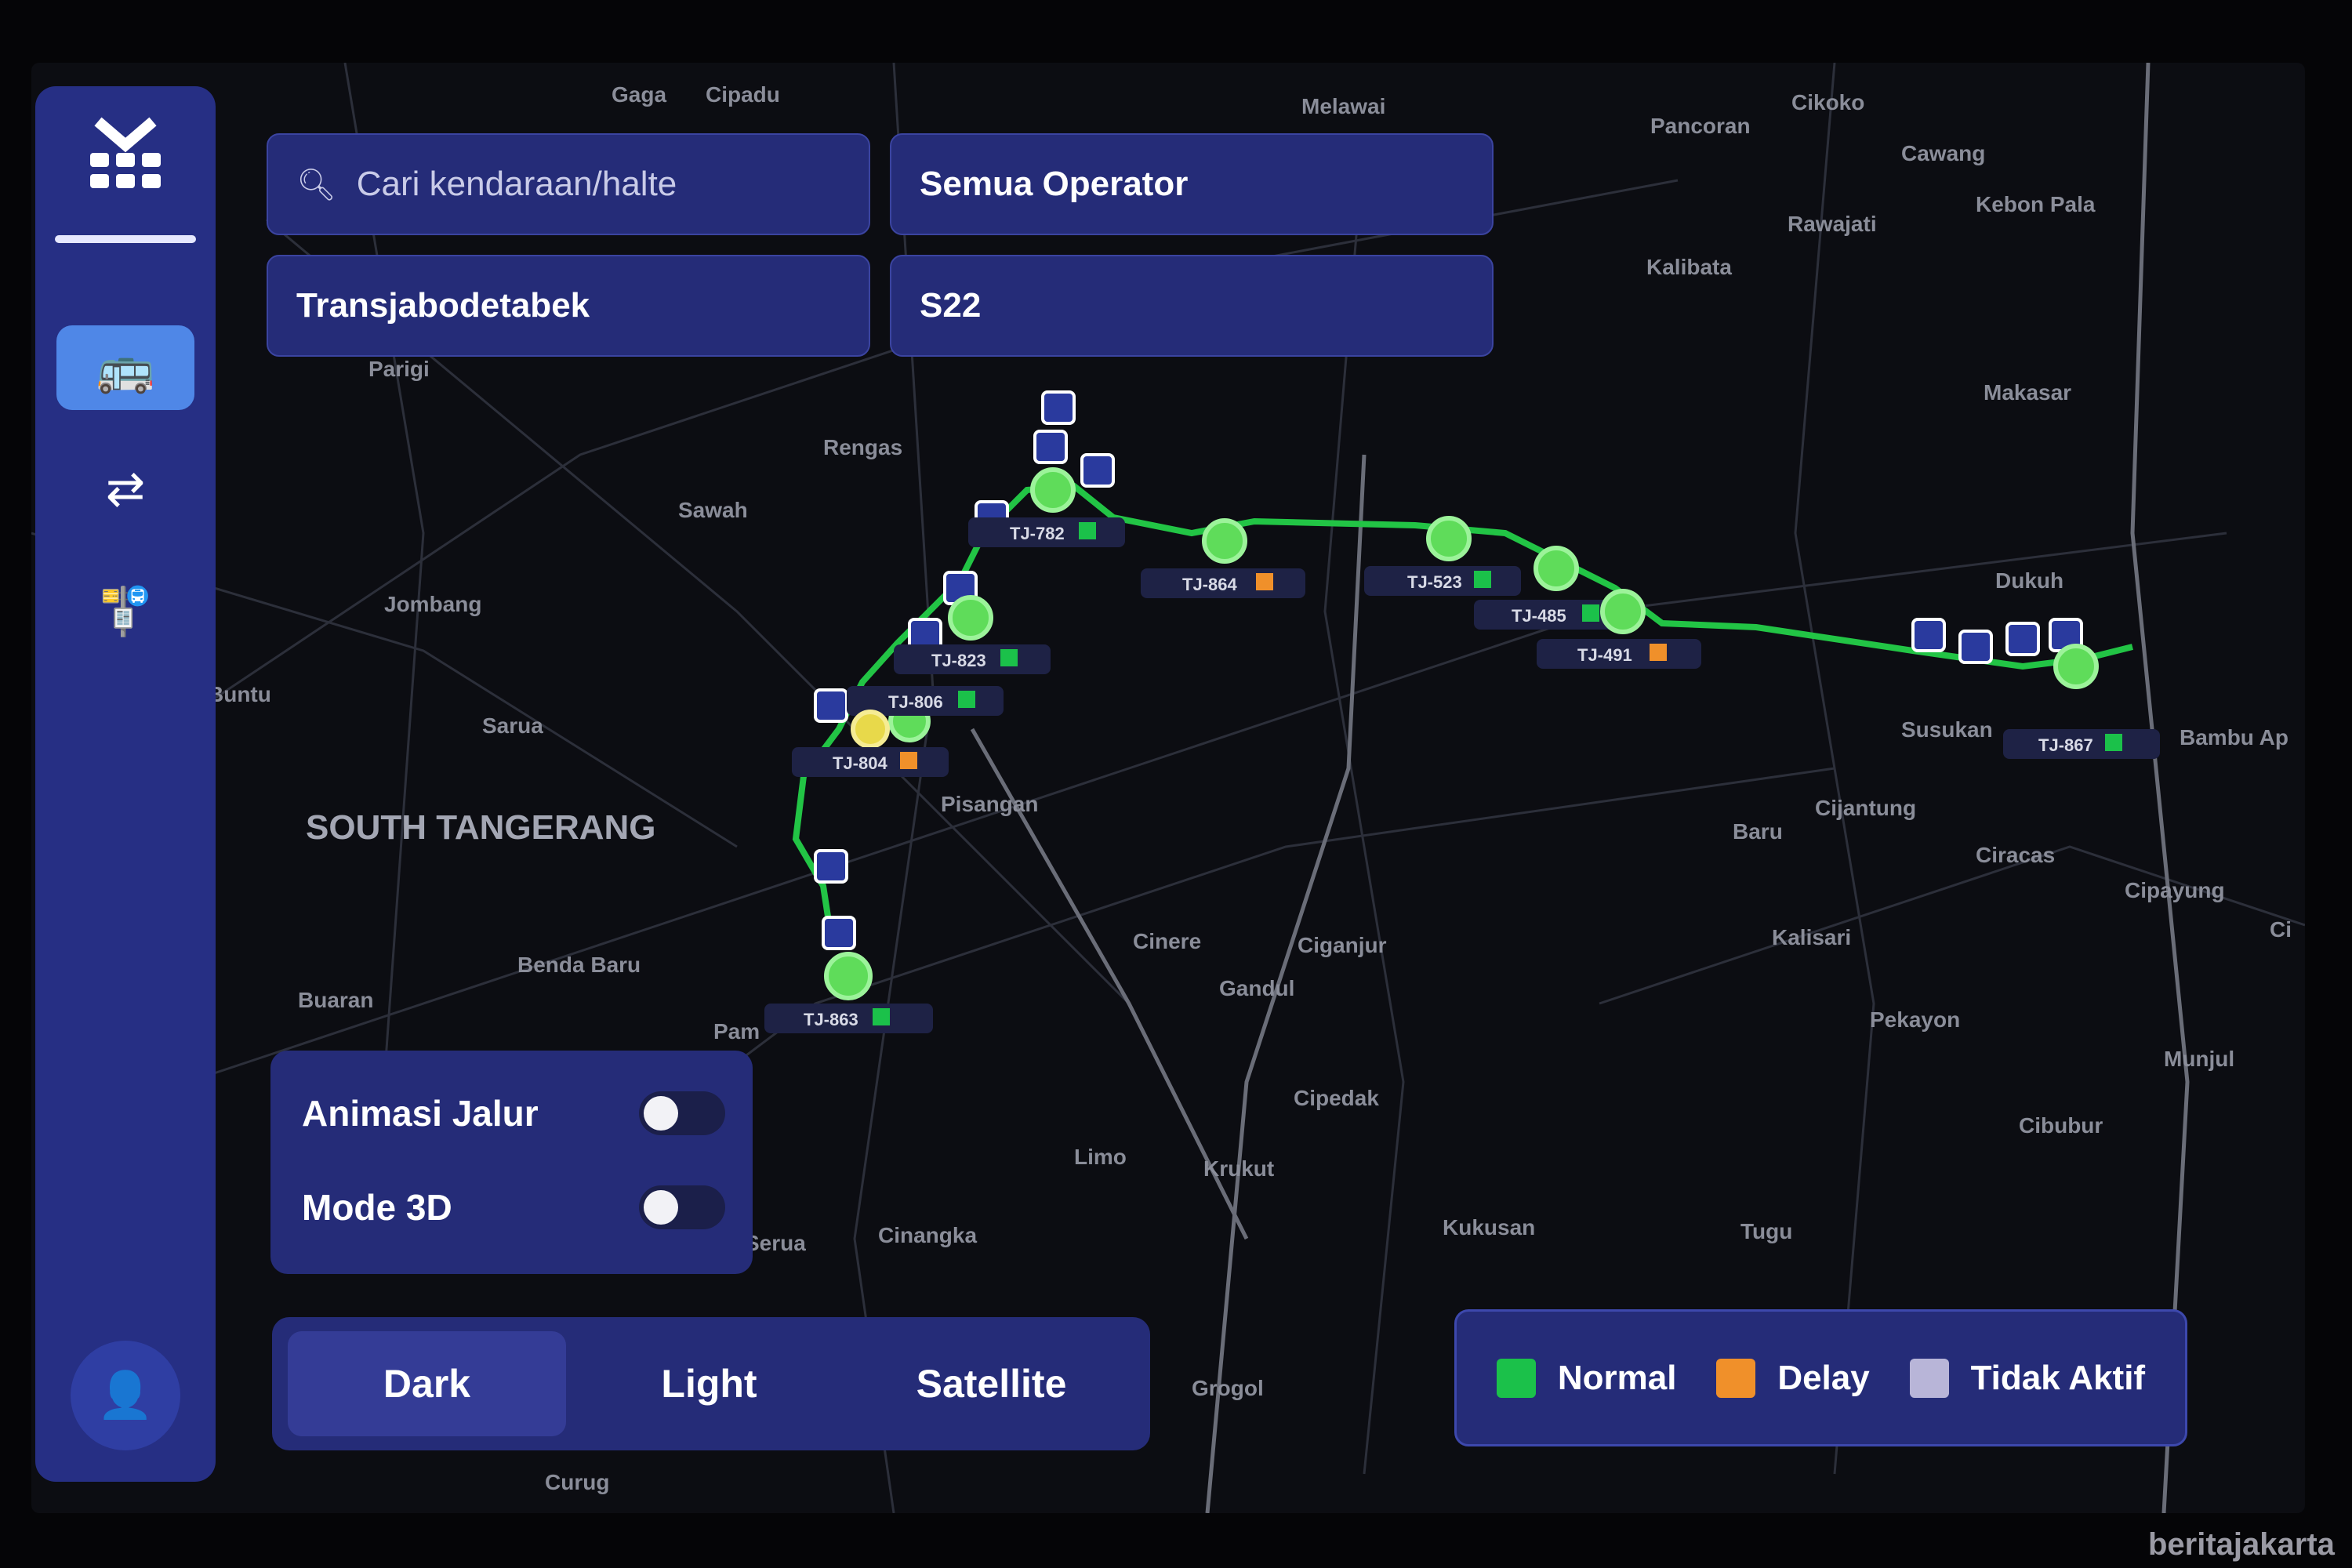 The width and height of the screenshot is (2352, 1568). I want to click on place-label: Benda Baru, so click(579, 965).